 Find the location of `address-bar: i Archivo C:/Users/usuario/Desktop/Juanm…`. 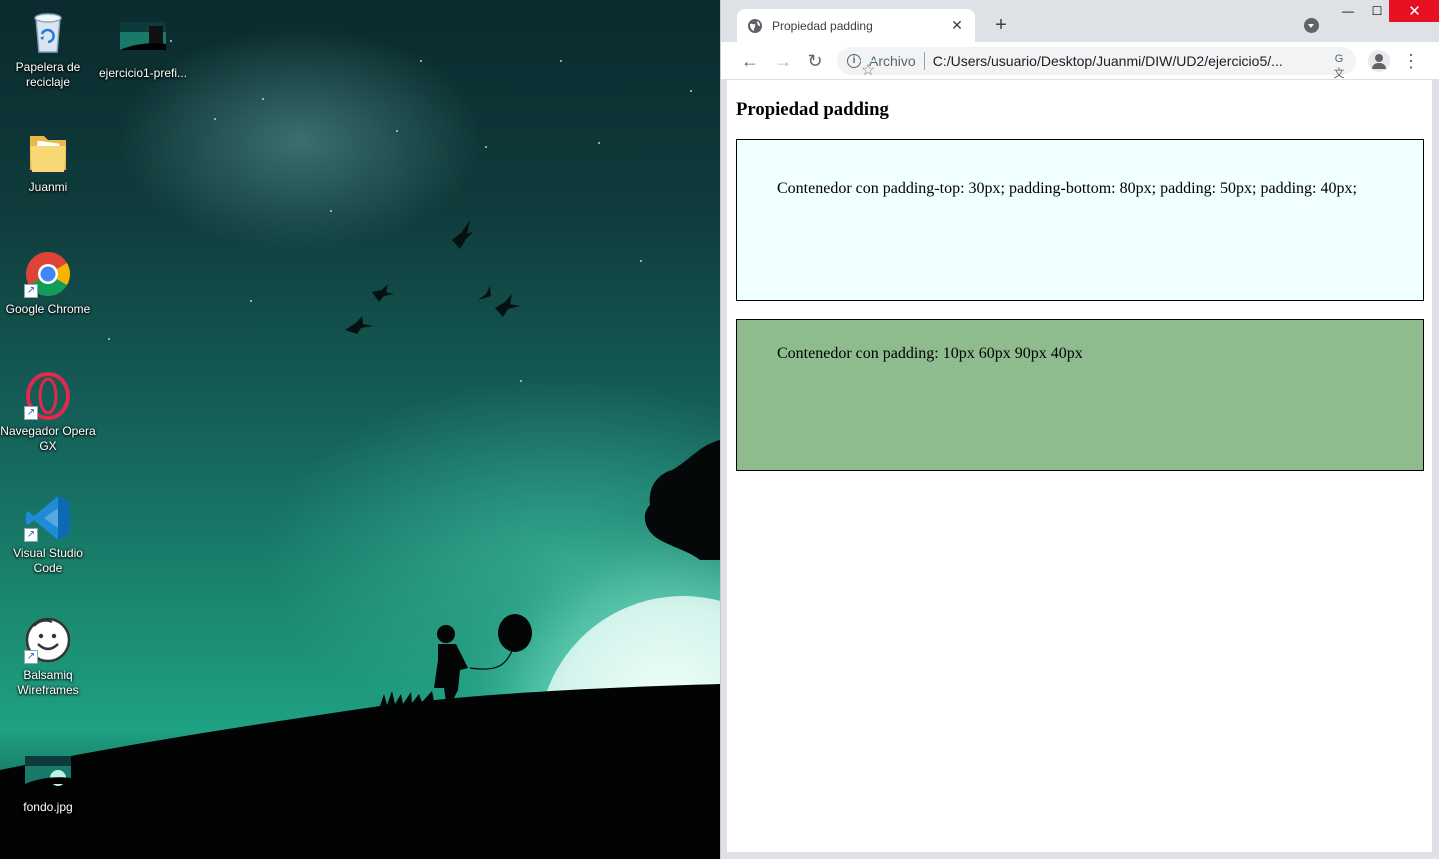

address-bar: i Archivo C:/Users/usuario/Desktop/Juanm… is located at coordinates (1096, 63).